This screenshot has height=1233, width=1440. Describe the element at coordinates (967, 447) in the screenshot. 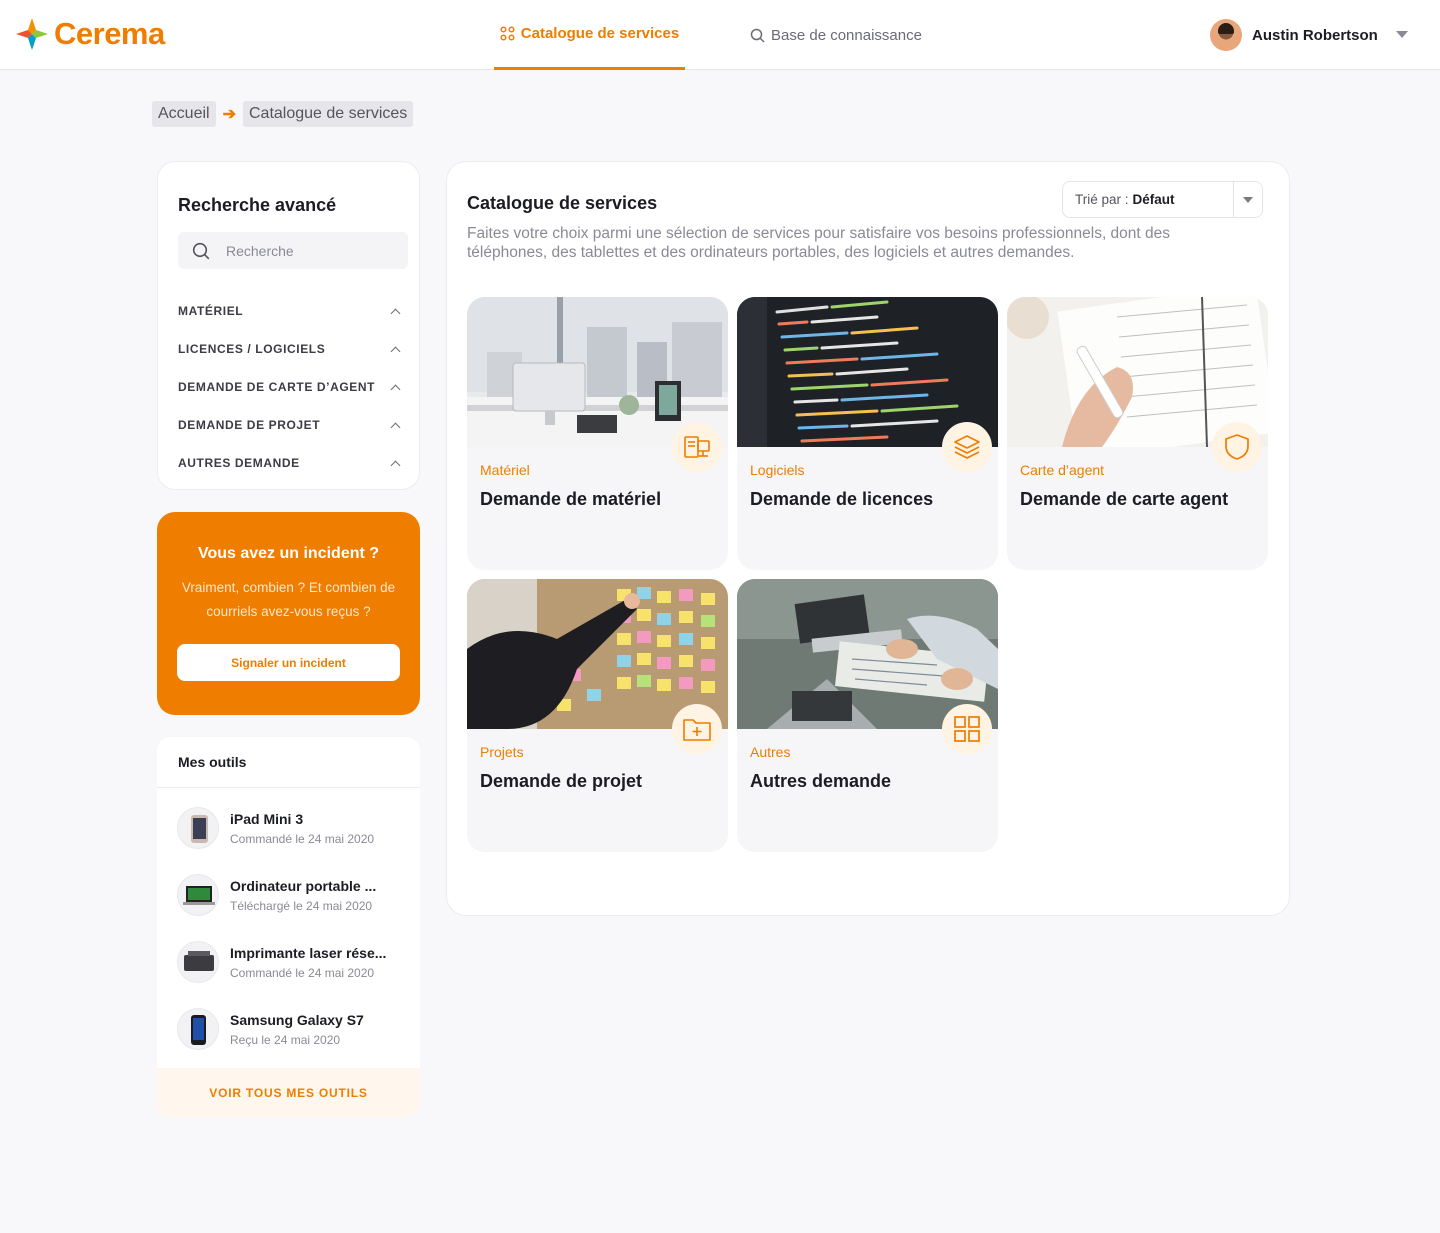

I see `layers-icon` at that location.